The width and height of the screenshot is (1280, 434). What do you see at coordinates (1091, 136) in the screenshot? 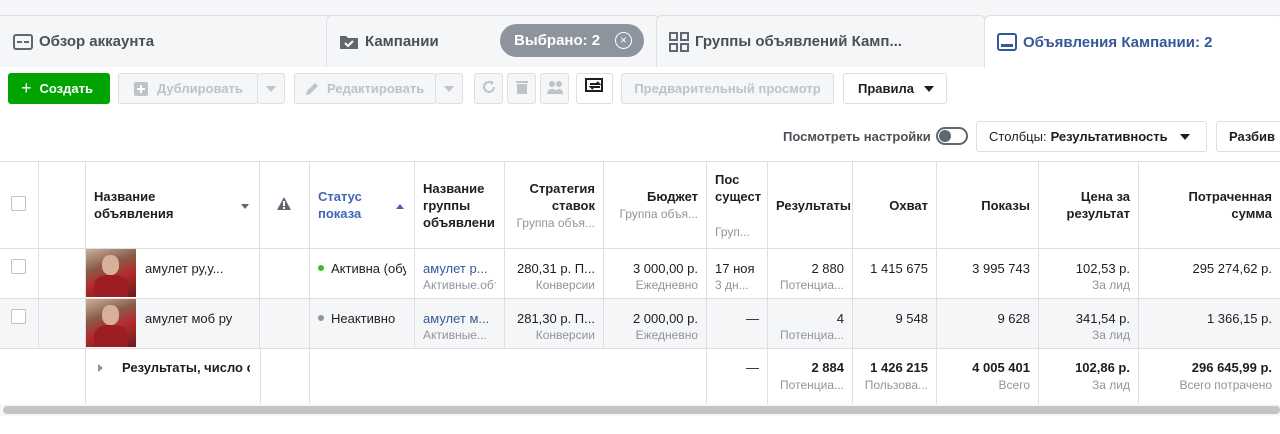
I see `columns-dropdown: Столбцы: Результативность` at bounding box center [1091, 136].